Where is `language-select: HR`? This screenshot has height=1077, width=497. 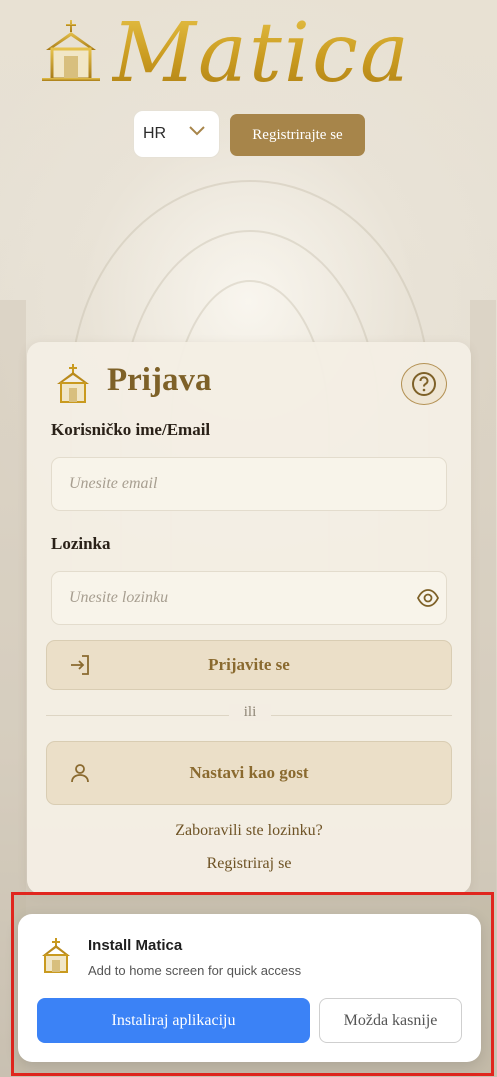 language-select: HR is located at coordinates (176, 134).